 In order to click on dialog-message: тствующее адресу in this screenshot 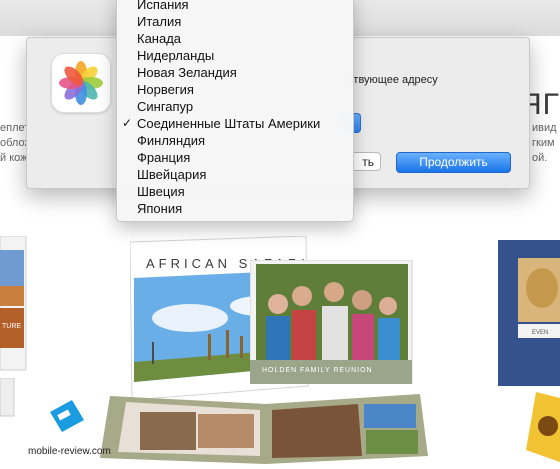, I will do `click(390, 80)`.